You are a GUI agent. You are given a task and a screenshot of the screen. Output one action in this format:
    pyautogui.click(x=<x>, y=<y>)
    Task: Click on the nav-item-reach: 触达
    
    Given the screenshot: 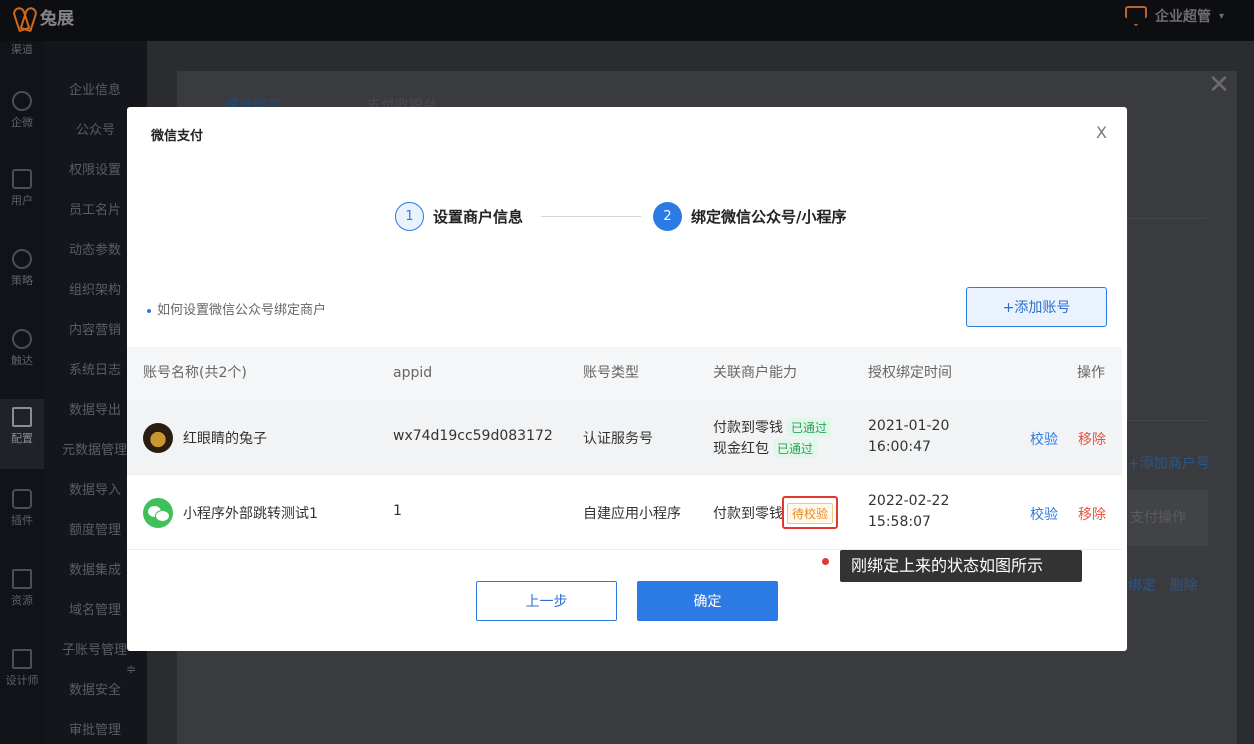 What is the action you would take?
    pyautogui.click(x=22, y=348)
    